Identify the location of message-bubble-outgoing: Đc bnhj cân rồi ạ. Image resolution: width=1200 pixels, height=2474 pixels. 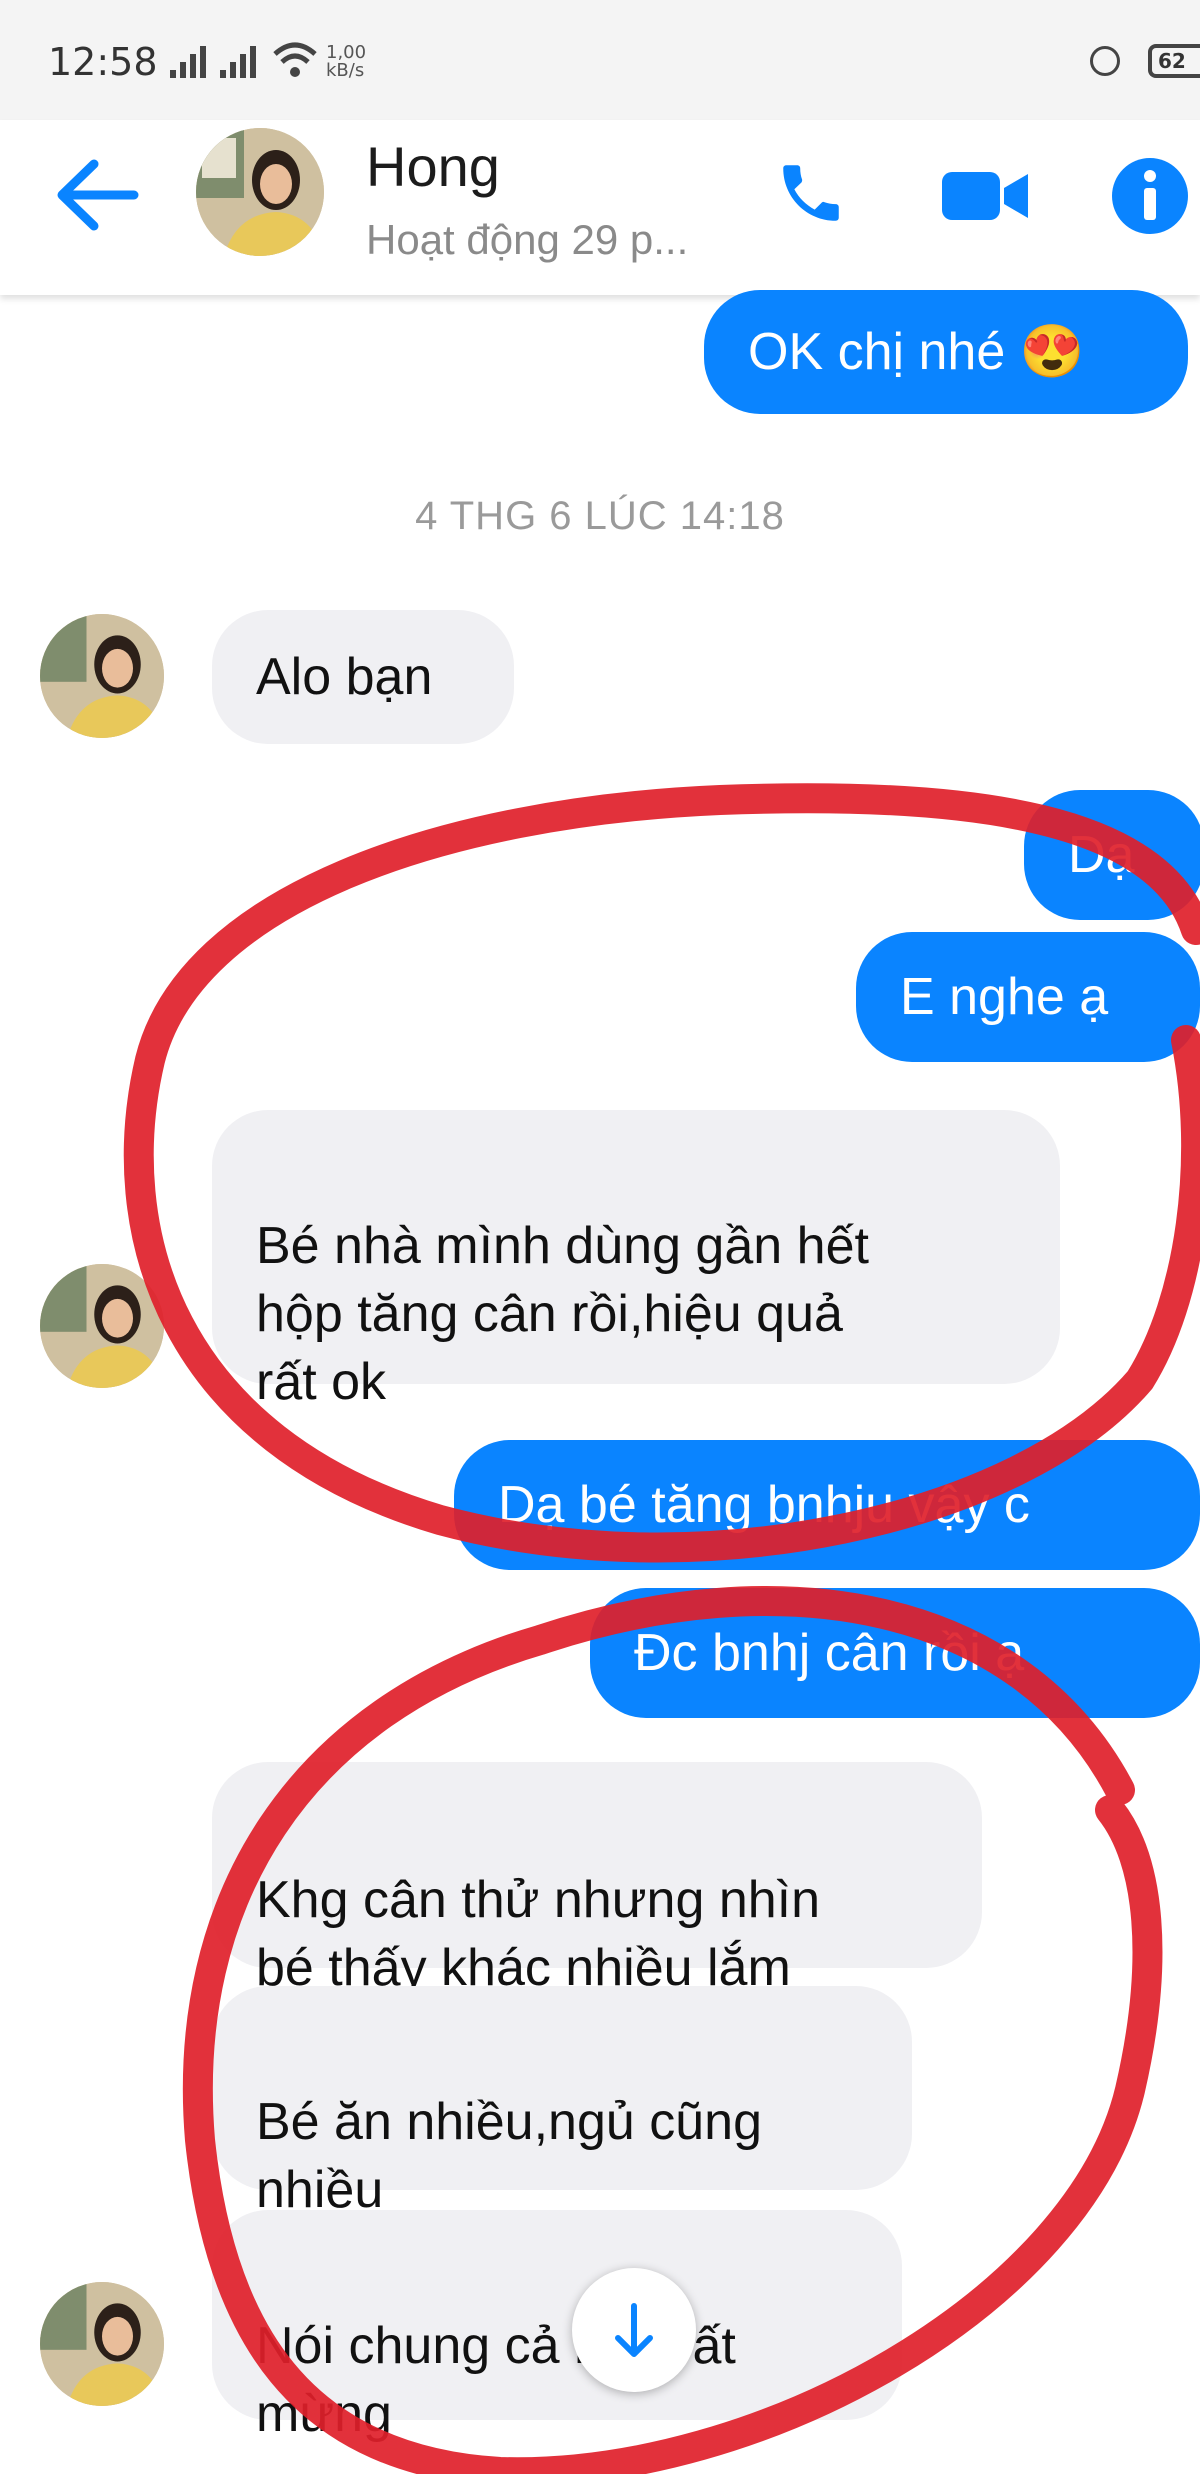
(895, 1653).